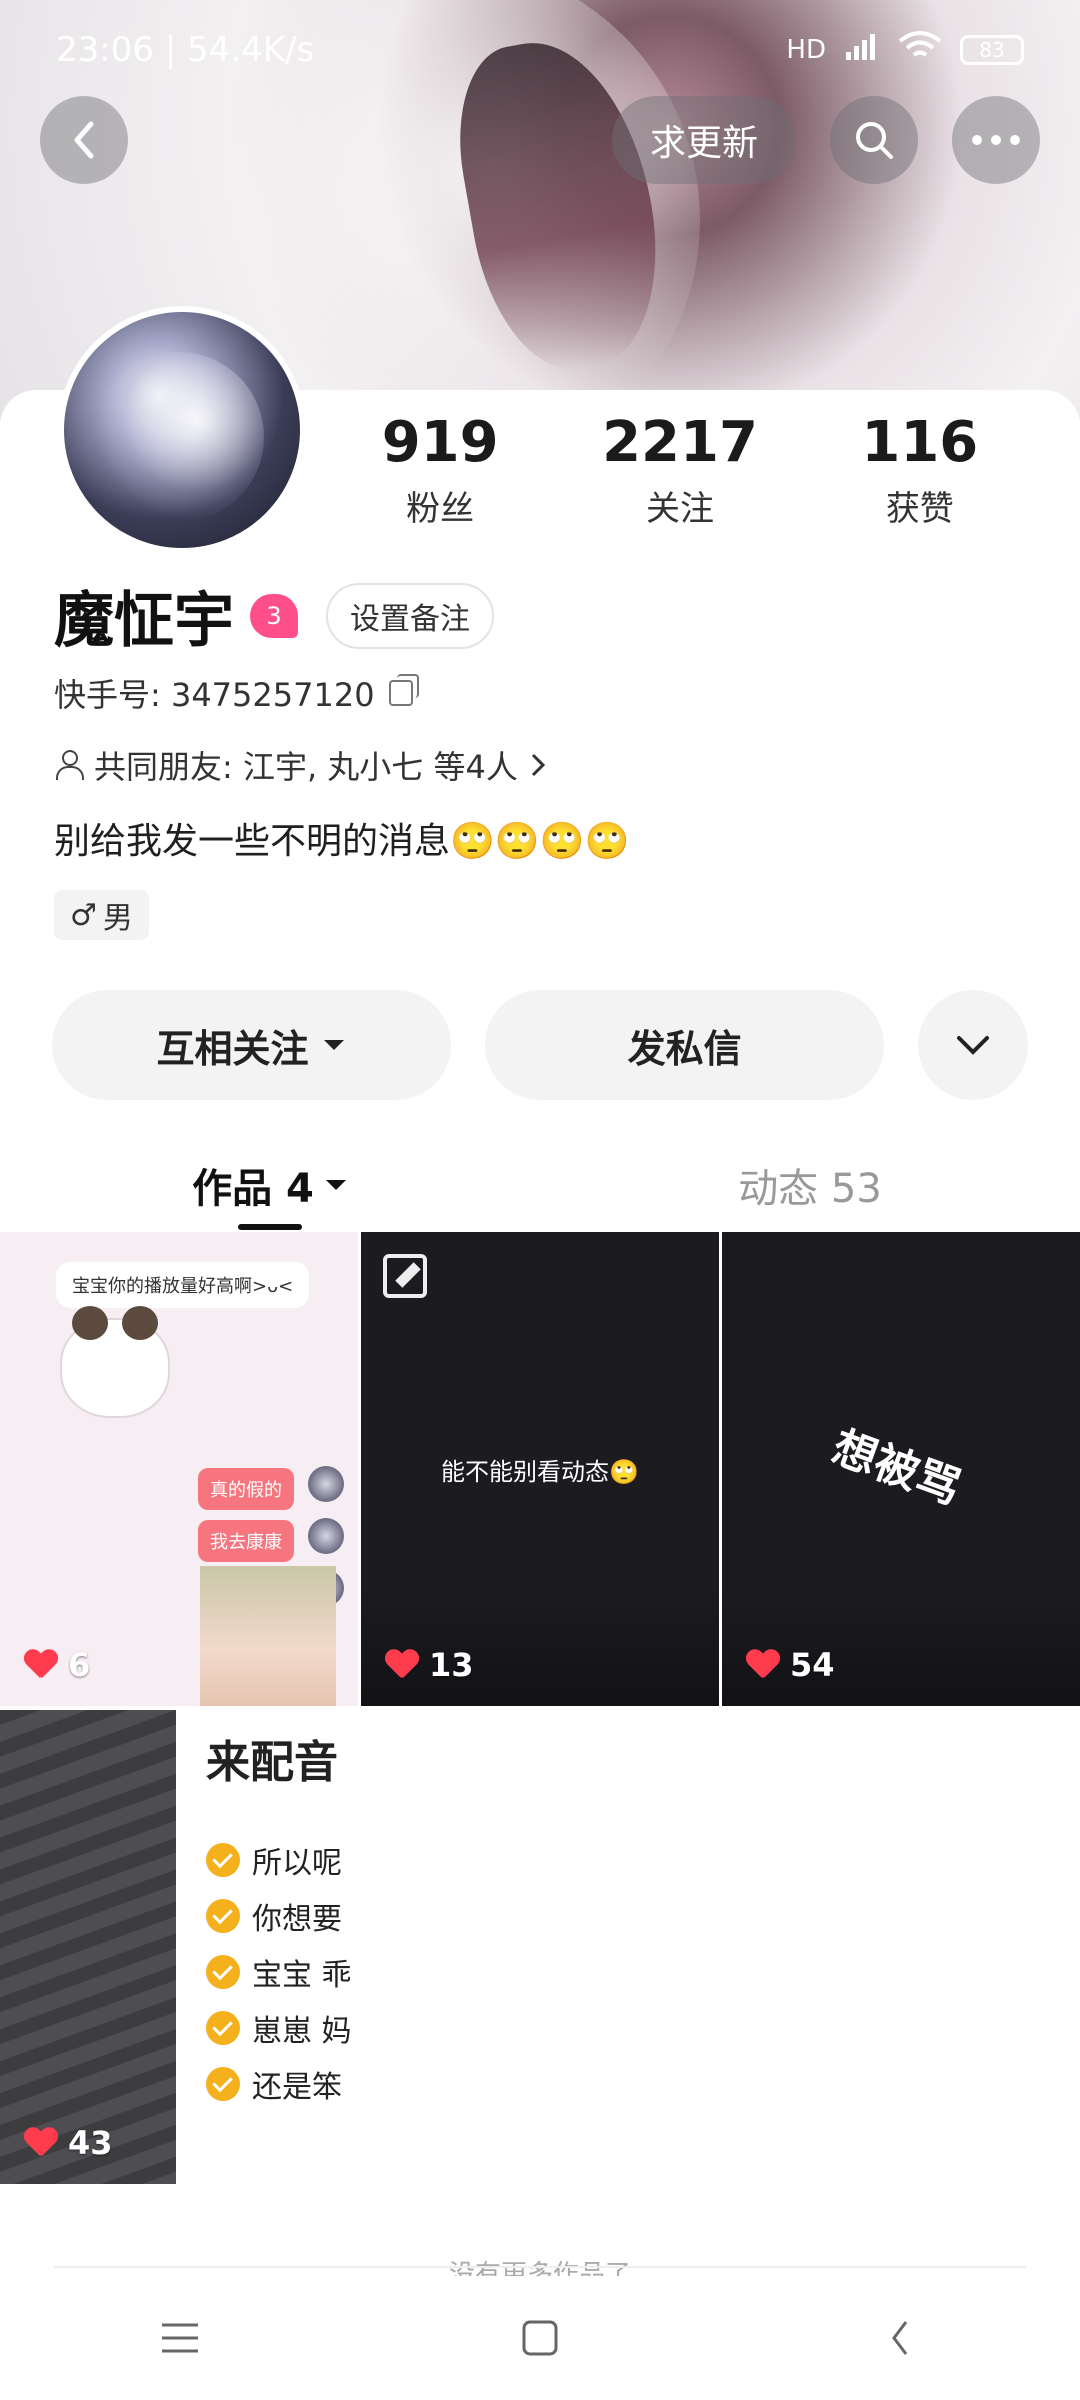 Image resolution: width=1080 pixels, height=2400 pixels. Describe the element at coordinates (403, 690) in the screenshot. I see `copy-icon` at that location.